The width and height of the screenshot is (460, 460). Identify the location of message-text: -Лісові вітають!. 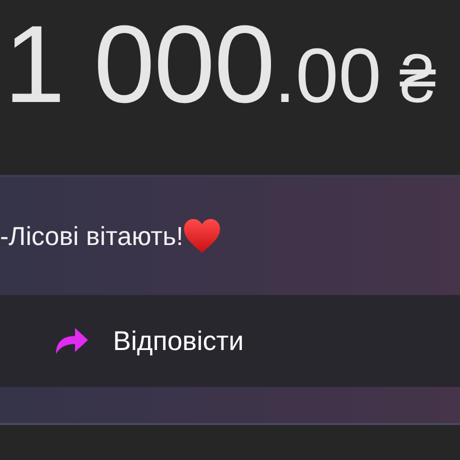
(92, 236).